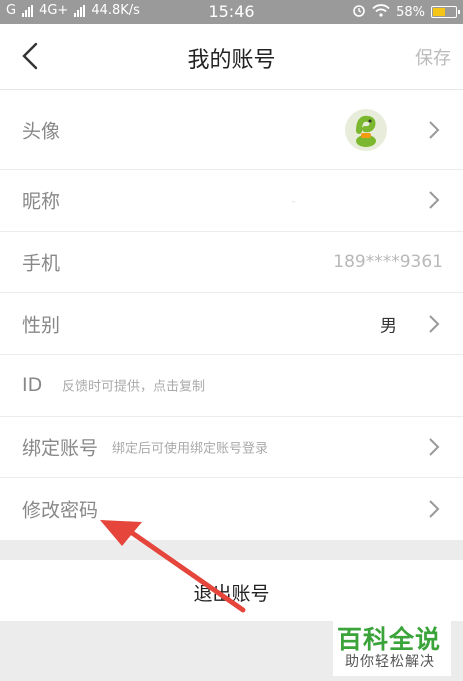  What do you see at coordinates (433, 57) in the screenshot?
I see `save-button: 保存` at bounding box center [433, 57].